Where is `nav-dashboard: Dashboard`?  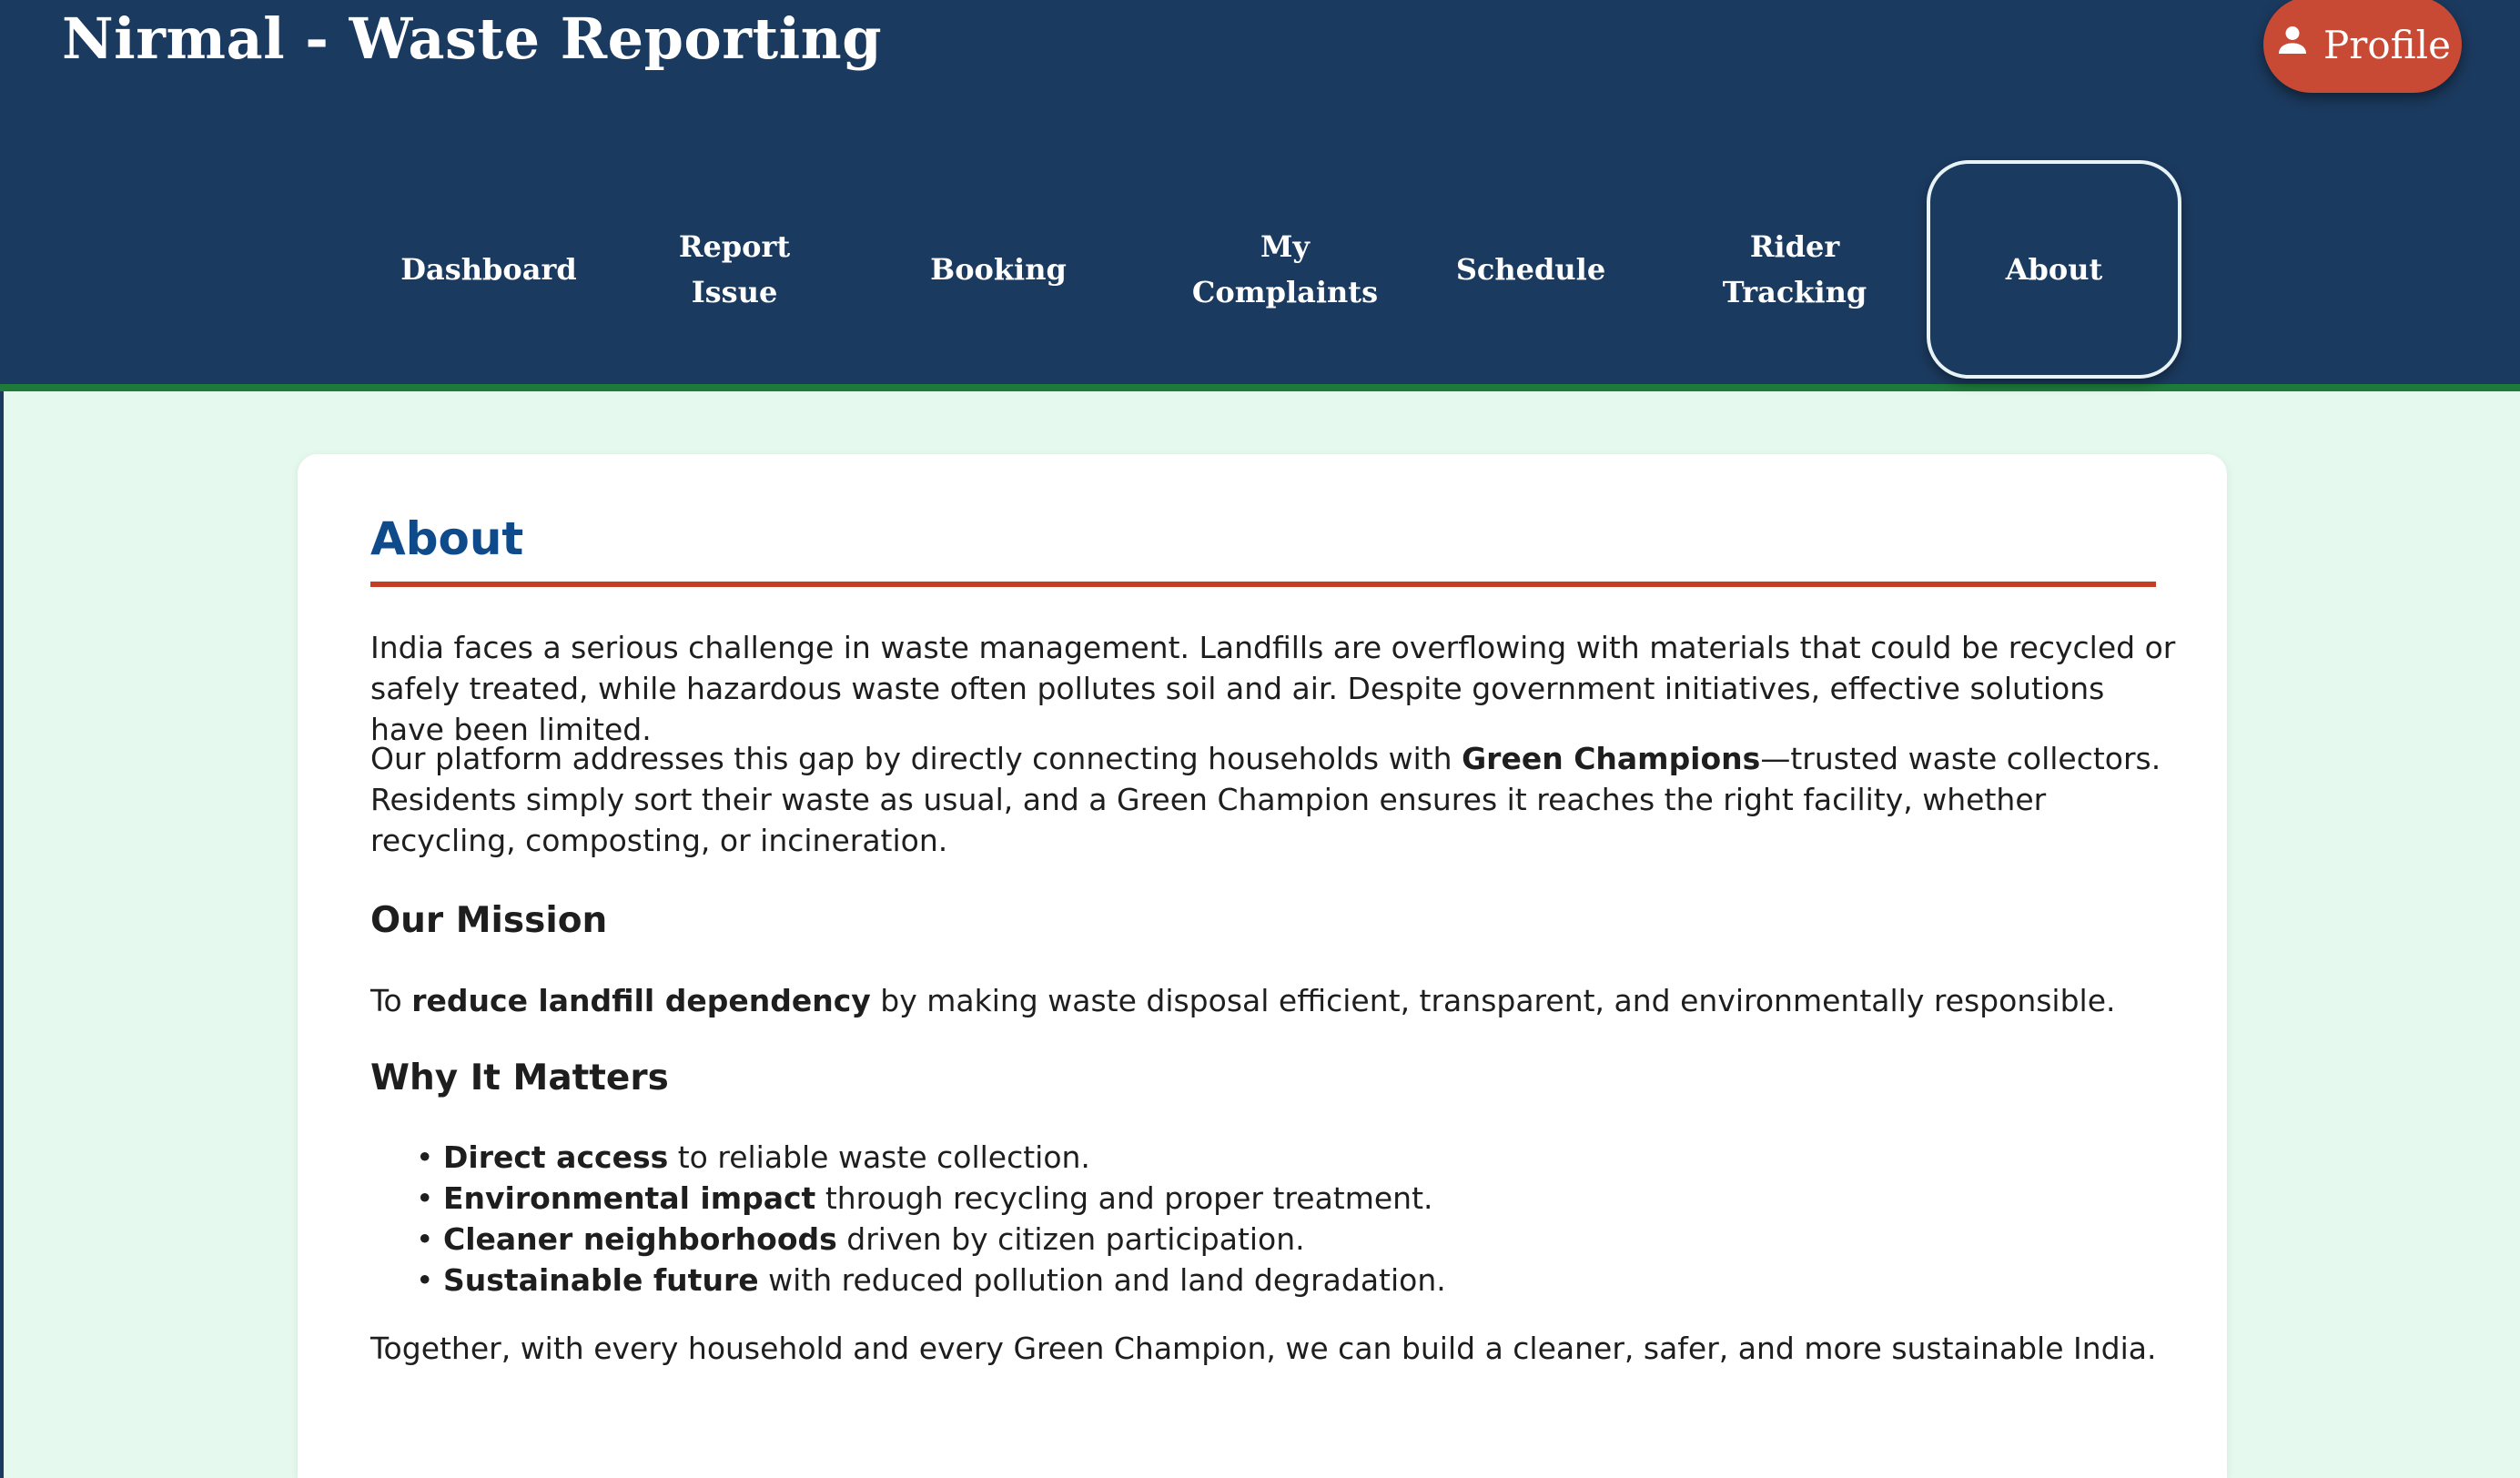 nav-dashboard: Dashboard is located at coordinates (489, 269).